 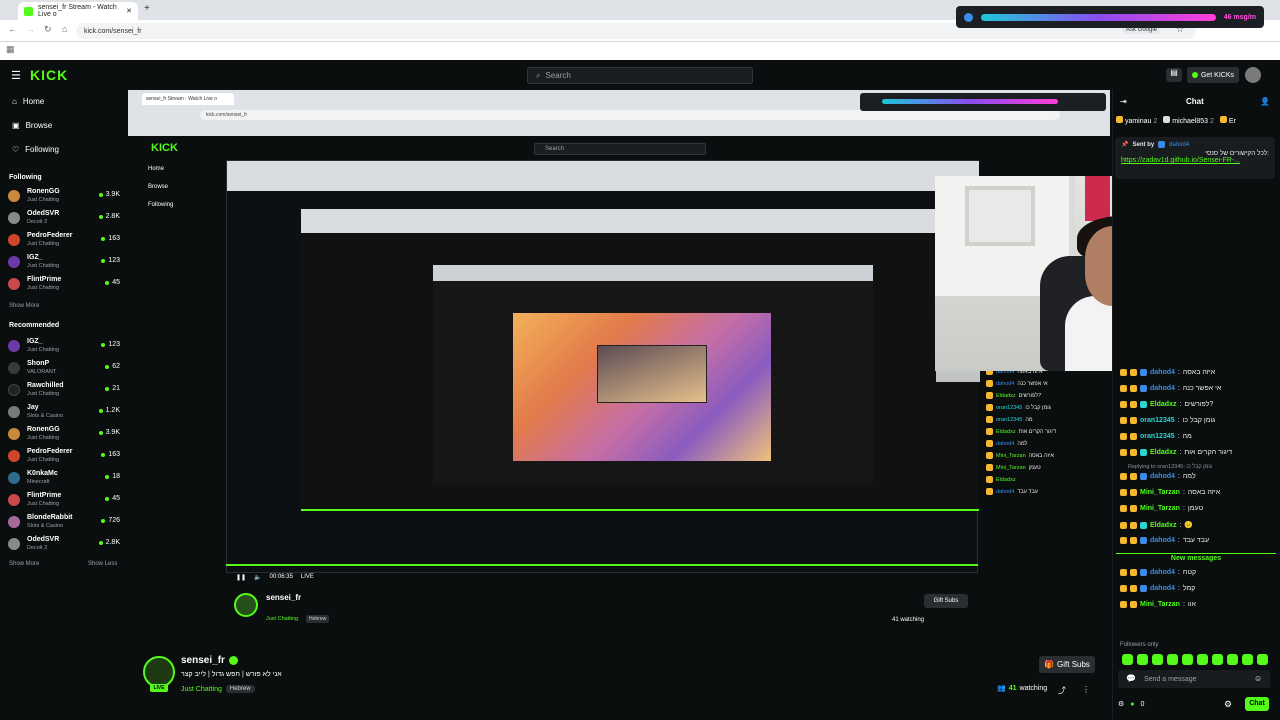 What do you see at coordinates (112, 410) in the screenshot?
I see `viewer-count-text: 1.2K` at bounding box center [112, 410].